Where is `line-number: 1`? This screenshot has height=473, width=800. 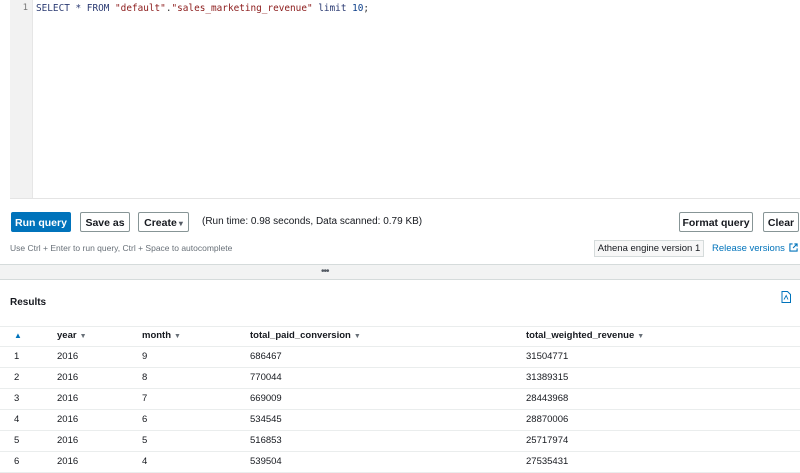
line-number: 1 is located at coordinates (25, 8).